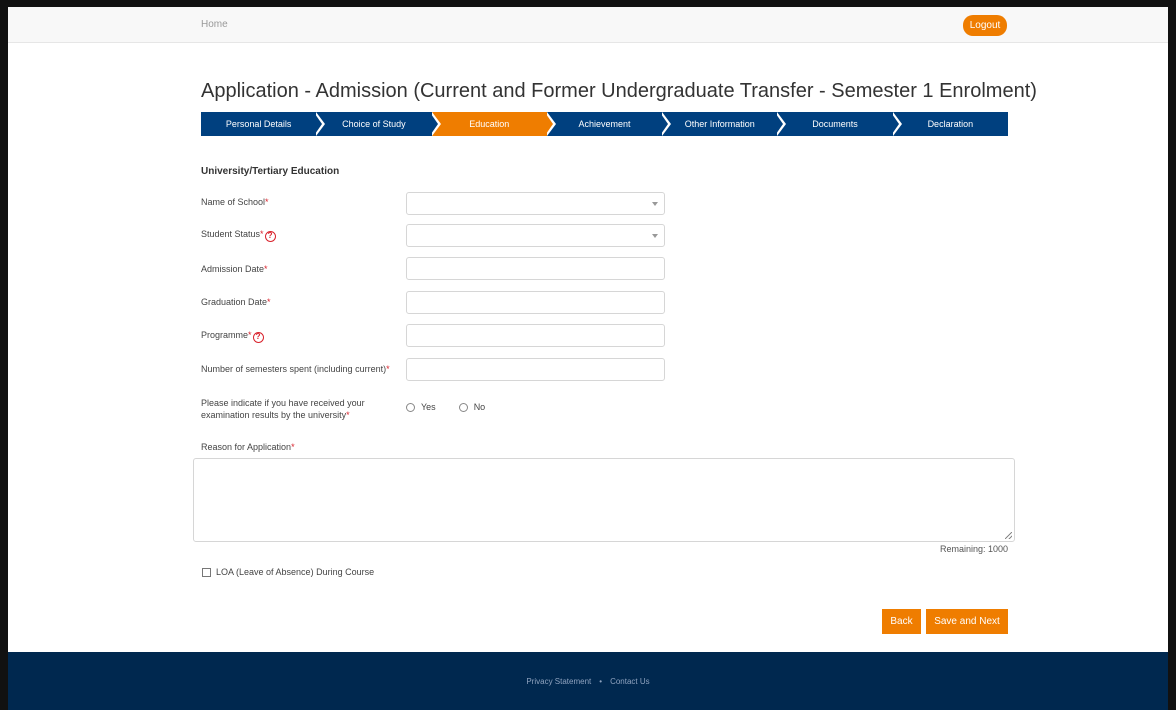  I want to click on step-label: Choice of Study, so click(374, 124).